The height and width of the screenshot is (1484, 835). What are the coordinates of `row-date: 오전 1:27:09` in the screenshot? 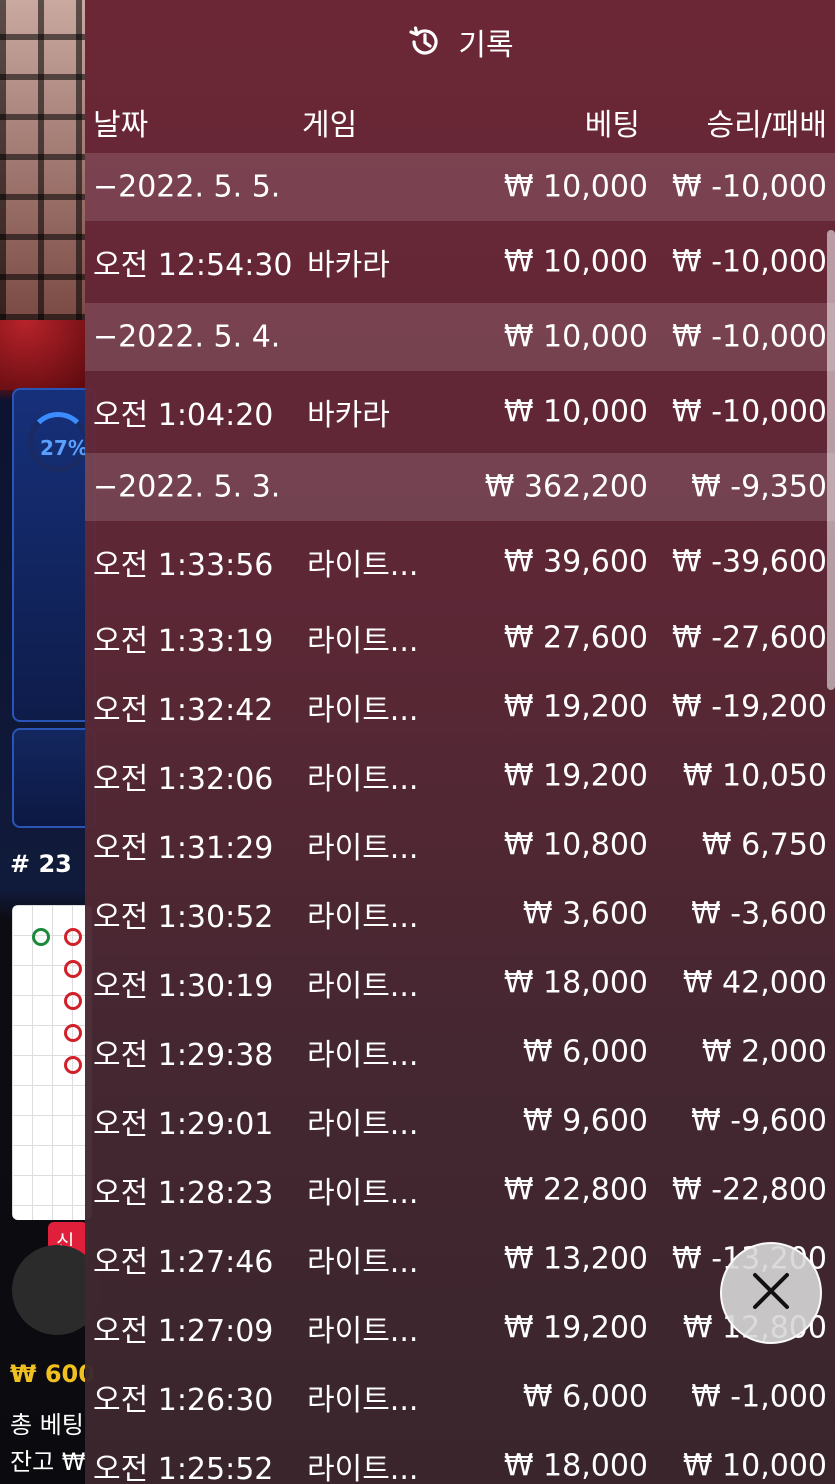 It's located at (183, 1331).